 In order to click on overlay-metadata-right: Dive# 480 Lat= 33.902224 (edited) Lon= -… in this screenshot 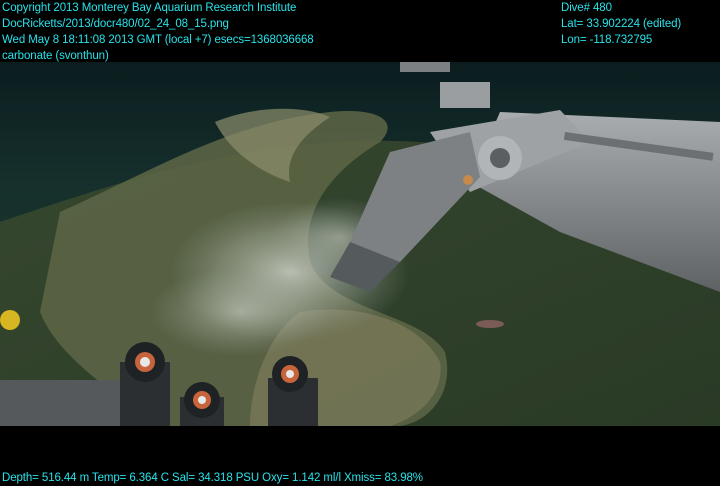, I will do `click(621, 24)`.